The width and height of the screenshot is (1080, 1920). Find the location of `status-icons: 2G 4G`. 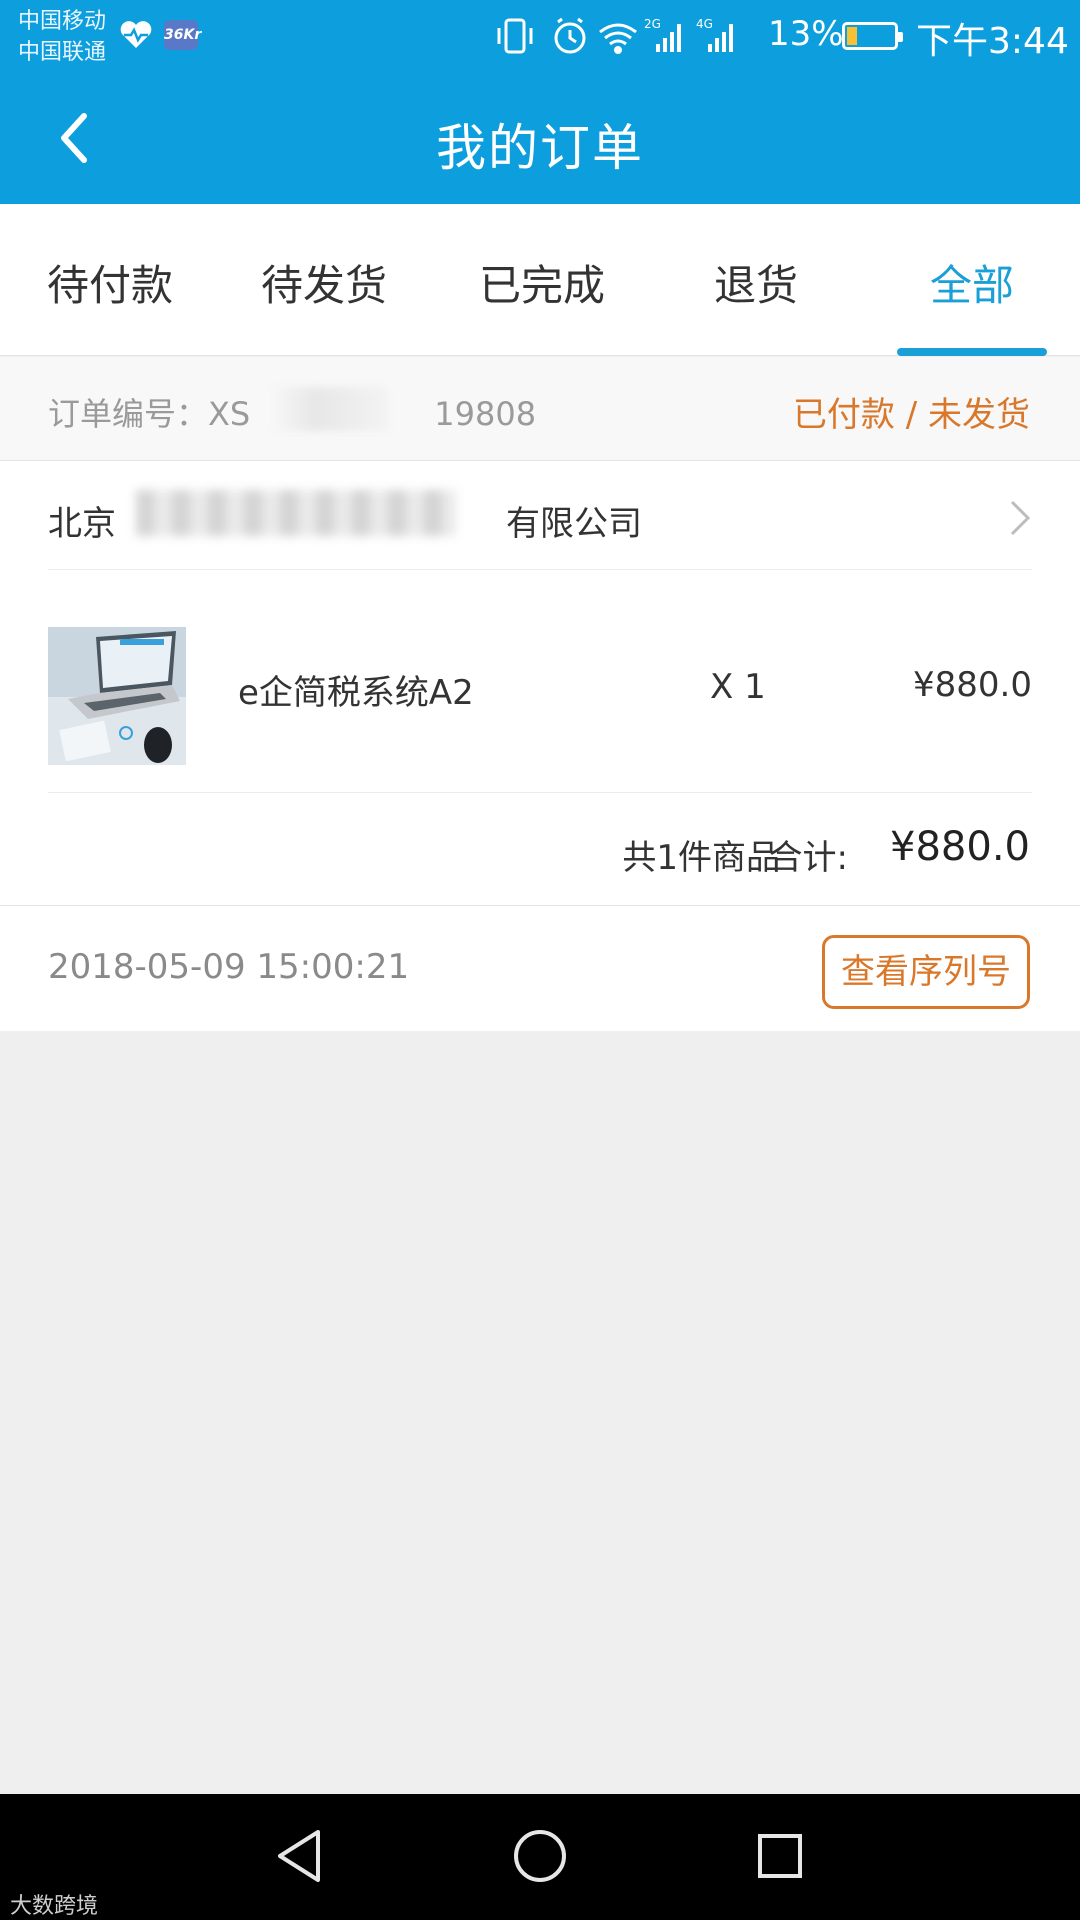

status-icons: 2G 4G is located at coordinates (615, 35).